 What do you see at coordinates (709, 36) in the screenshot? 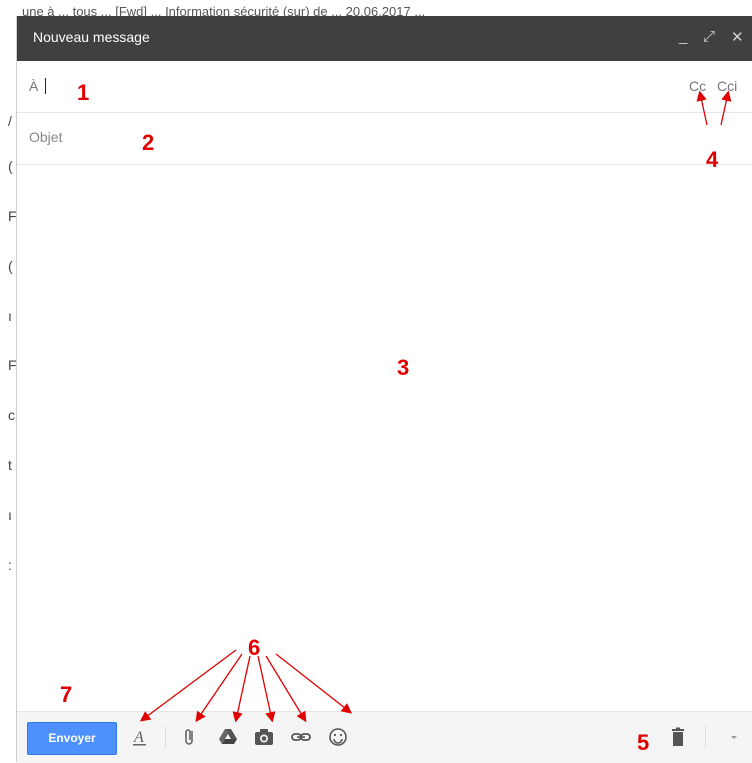
I see `expand-icon: ⤢` at bounding box center [709, 36].